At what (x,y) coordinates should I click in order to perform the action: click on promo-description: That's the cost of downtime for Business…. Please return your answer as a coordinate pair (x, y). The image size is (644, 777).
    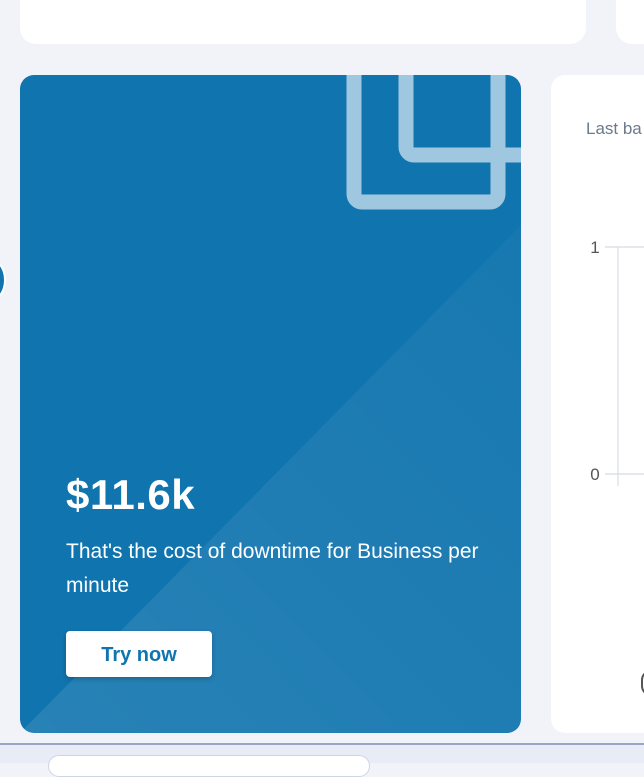
    Looking at the image, I should click on (272, 568).